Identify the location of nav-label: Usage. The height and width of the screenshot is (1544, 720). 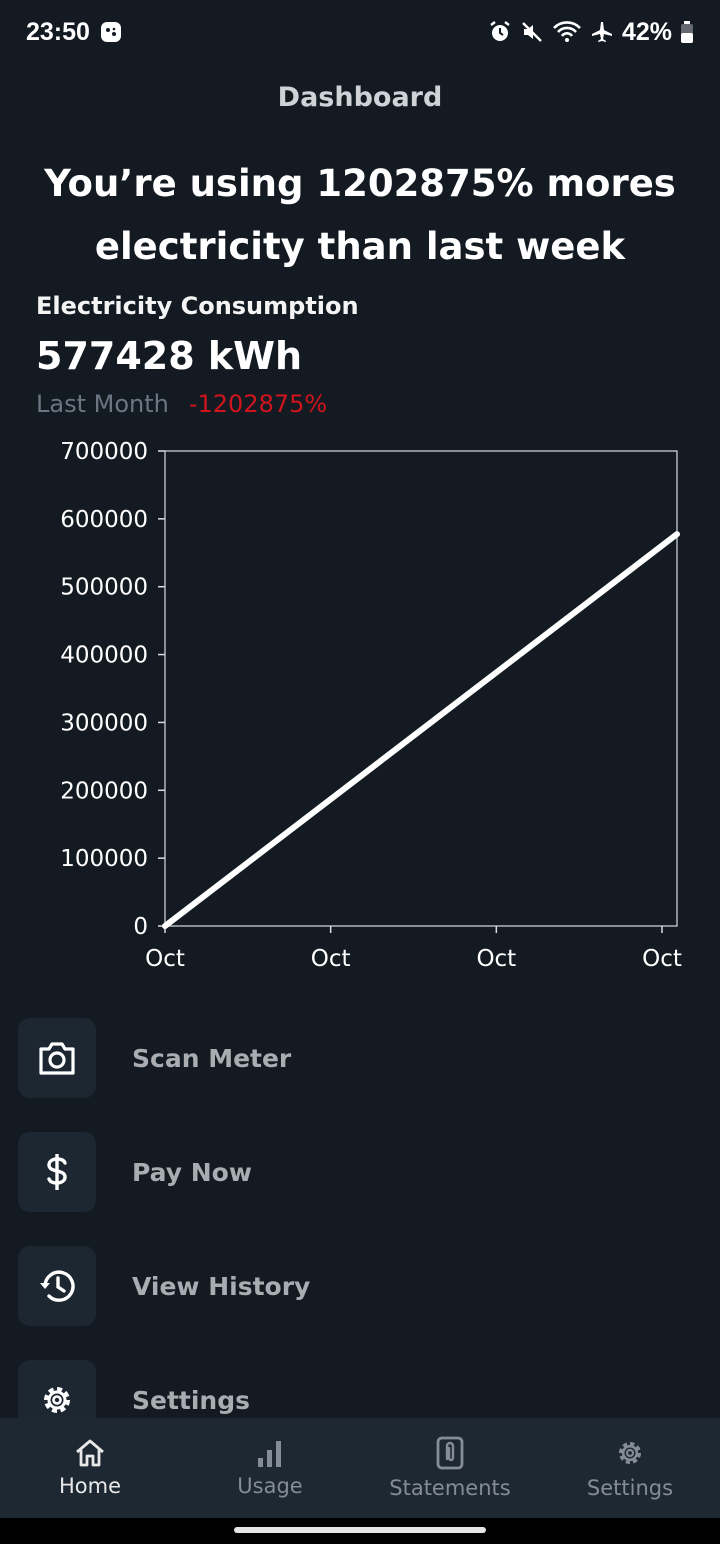
(270, 1486).